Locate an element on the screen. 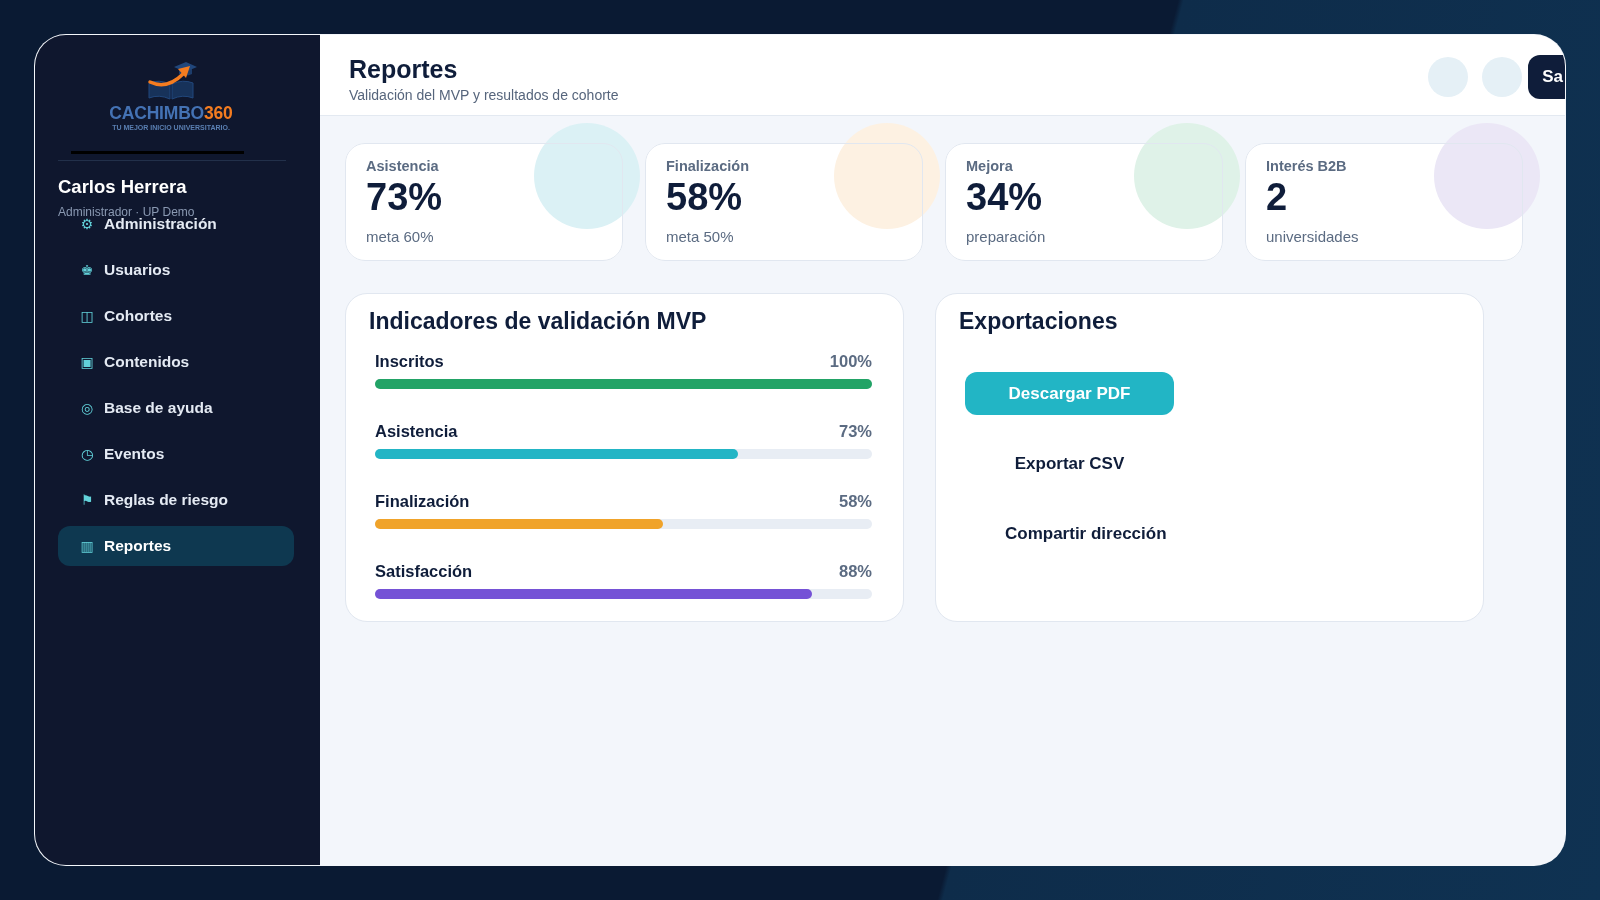 The height and width of the screenshot is (900, 1600). indicator-label: Finalización is located at coordinates (422, 501).